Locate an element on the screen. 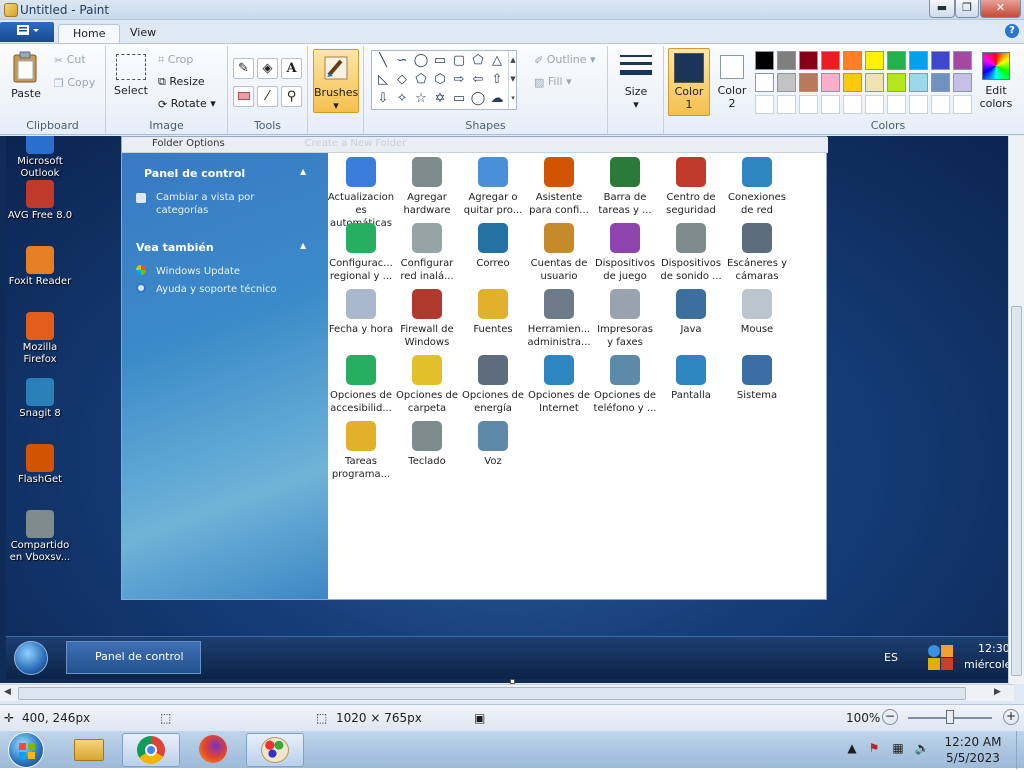 This screenshot has height=772, width=1024. volume-icon: 🔈 is located at coordinates (922, 749).